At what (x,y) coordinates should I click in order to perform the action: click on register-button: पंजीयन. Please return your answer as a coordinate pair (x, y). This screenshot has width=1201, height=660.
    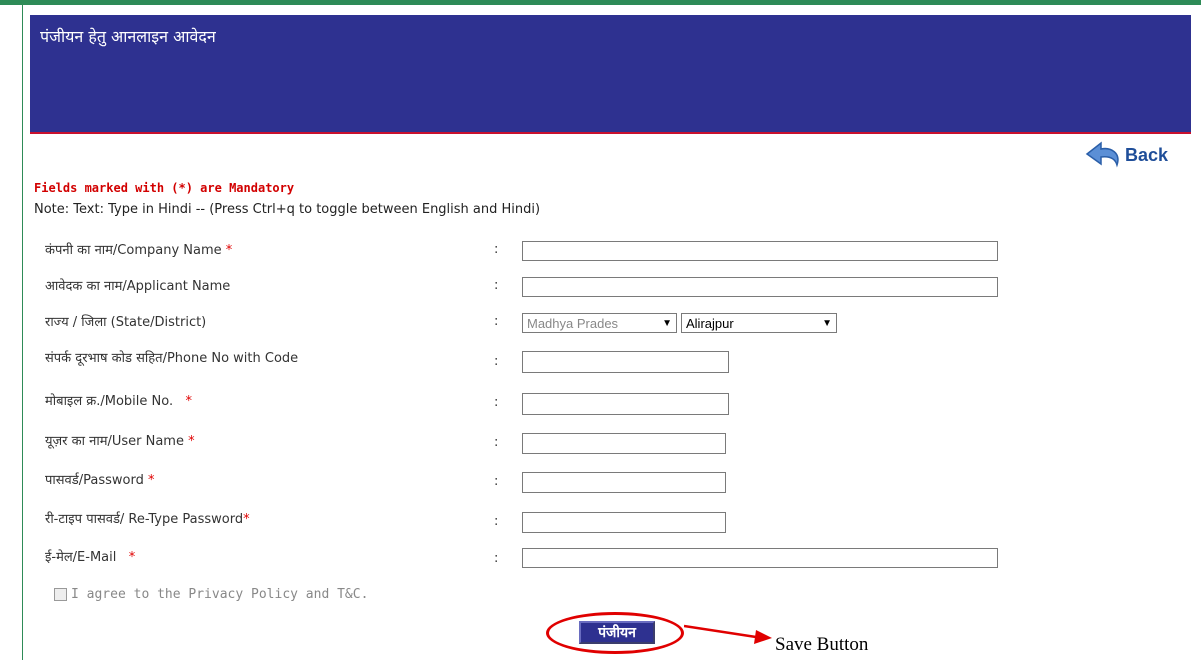
    Looking at the image, I should click on (617, 632).